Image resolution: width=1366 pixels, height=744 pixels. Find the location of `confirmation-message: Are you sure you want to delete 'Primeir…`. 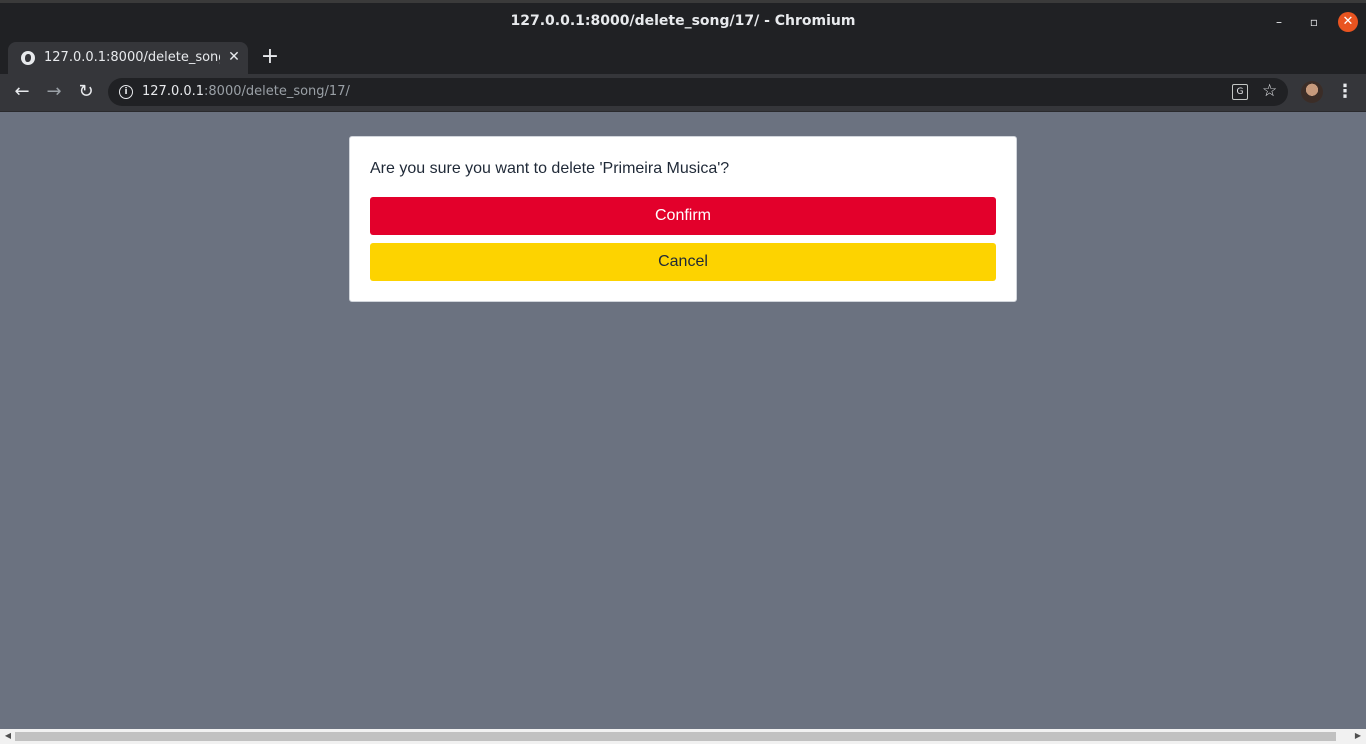

confirmation-message: Are you sure you want to delete 'Primeir… is located at coordinates (550, 168).